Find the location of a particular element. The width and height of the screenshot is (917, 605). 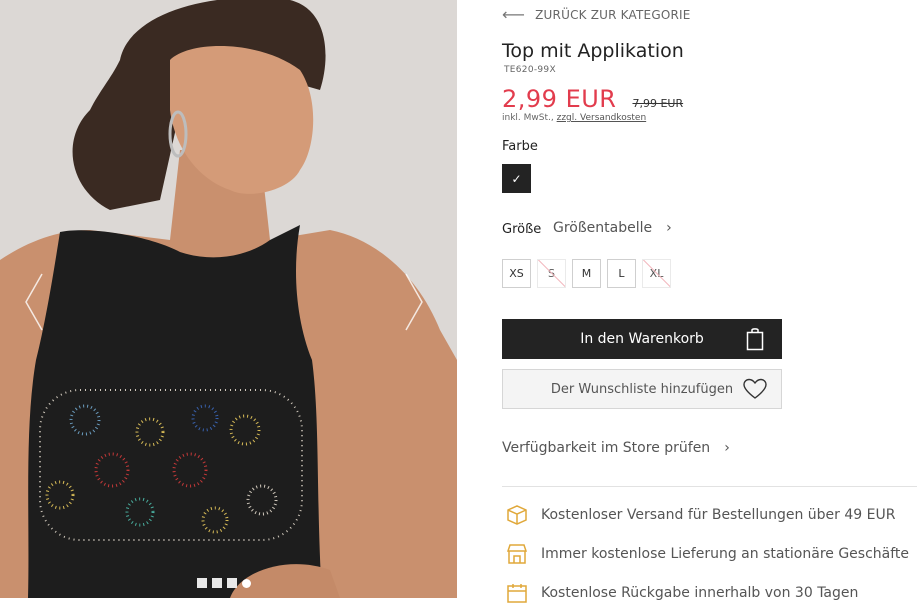

arrow-left-icon: ⟵ is located at coordinates (514, 14).